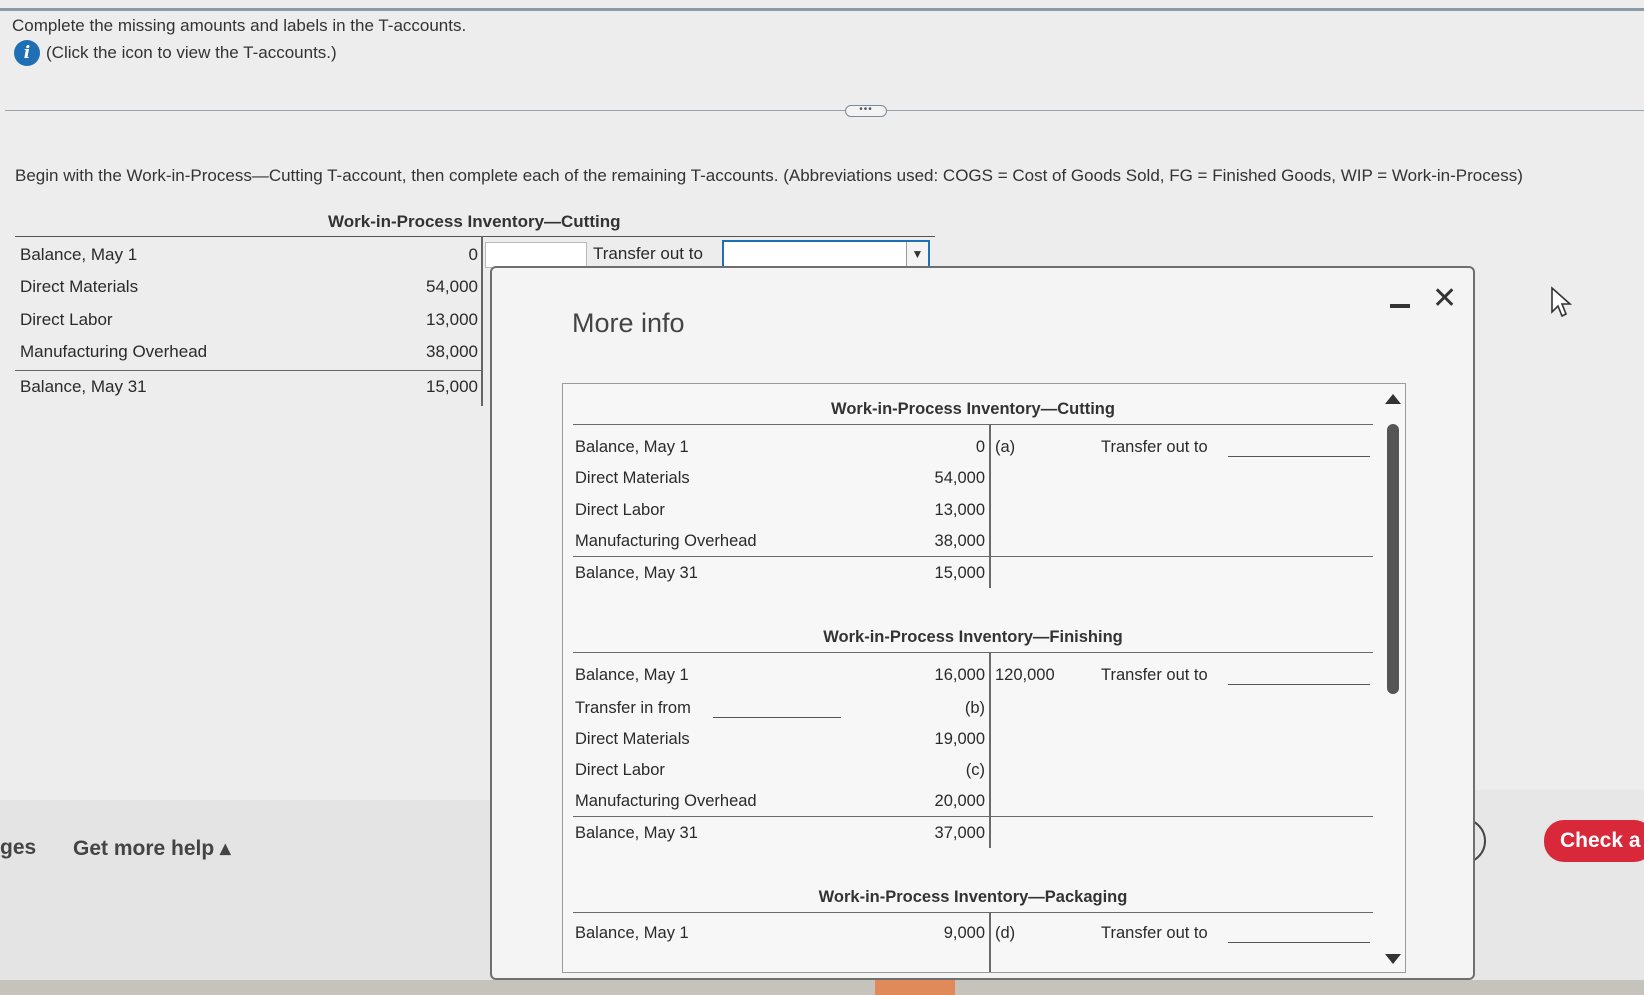 The image size is (1644, 995). I want to click on account-row: Balance, May 31 15,000, so click(973, 574).